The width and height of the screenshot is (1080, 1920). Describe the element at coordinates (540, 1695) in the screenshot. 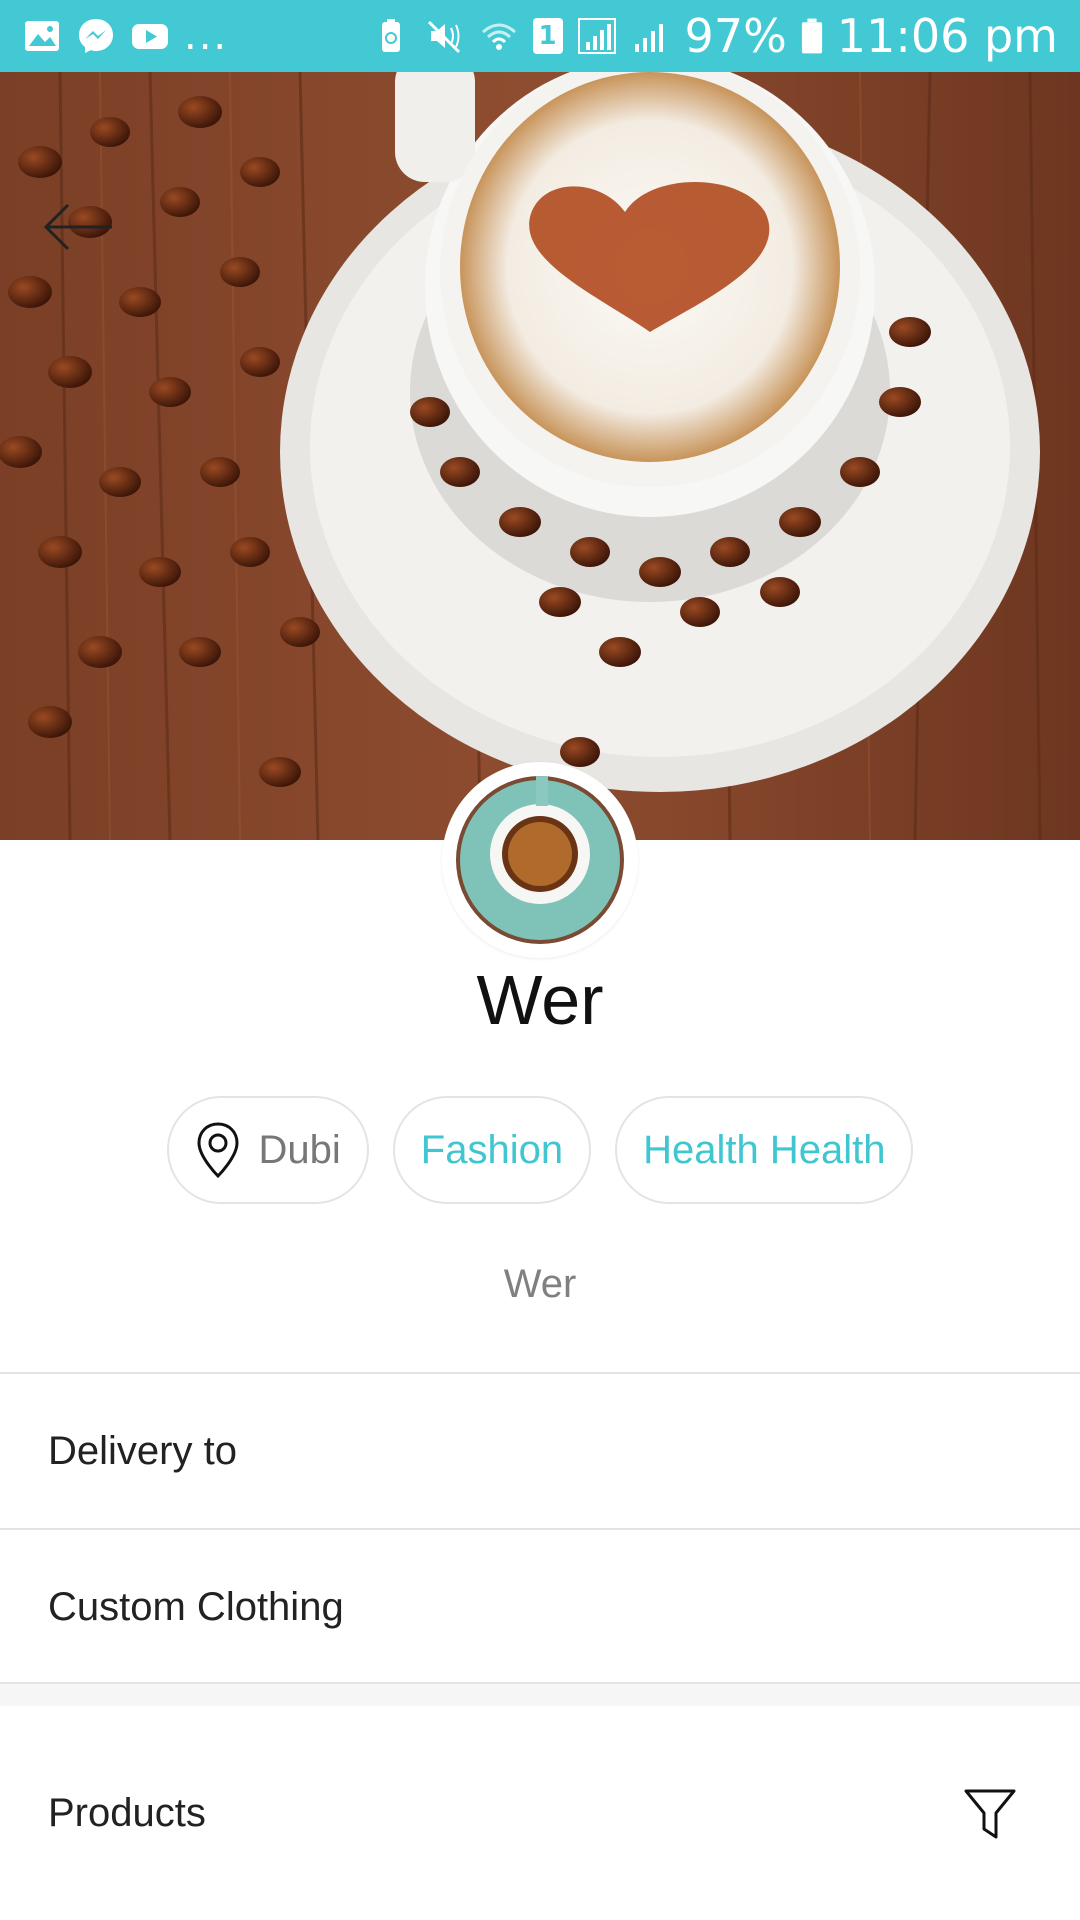

I see `section-separator-strip` at that location.